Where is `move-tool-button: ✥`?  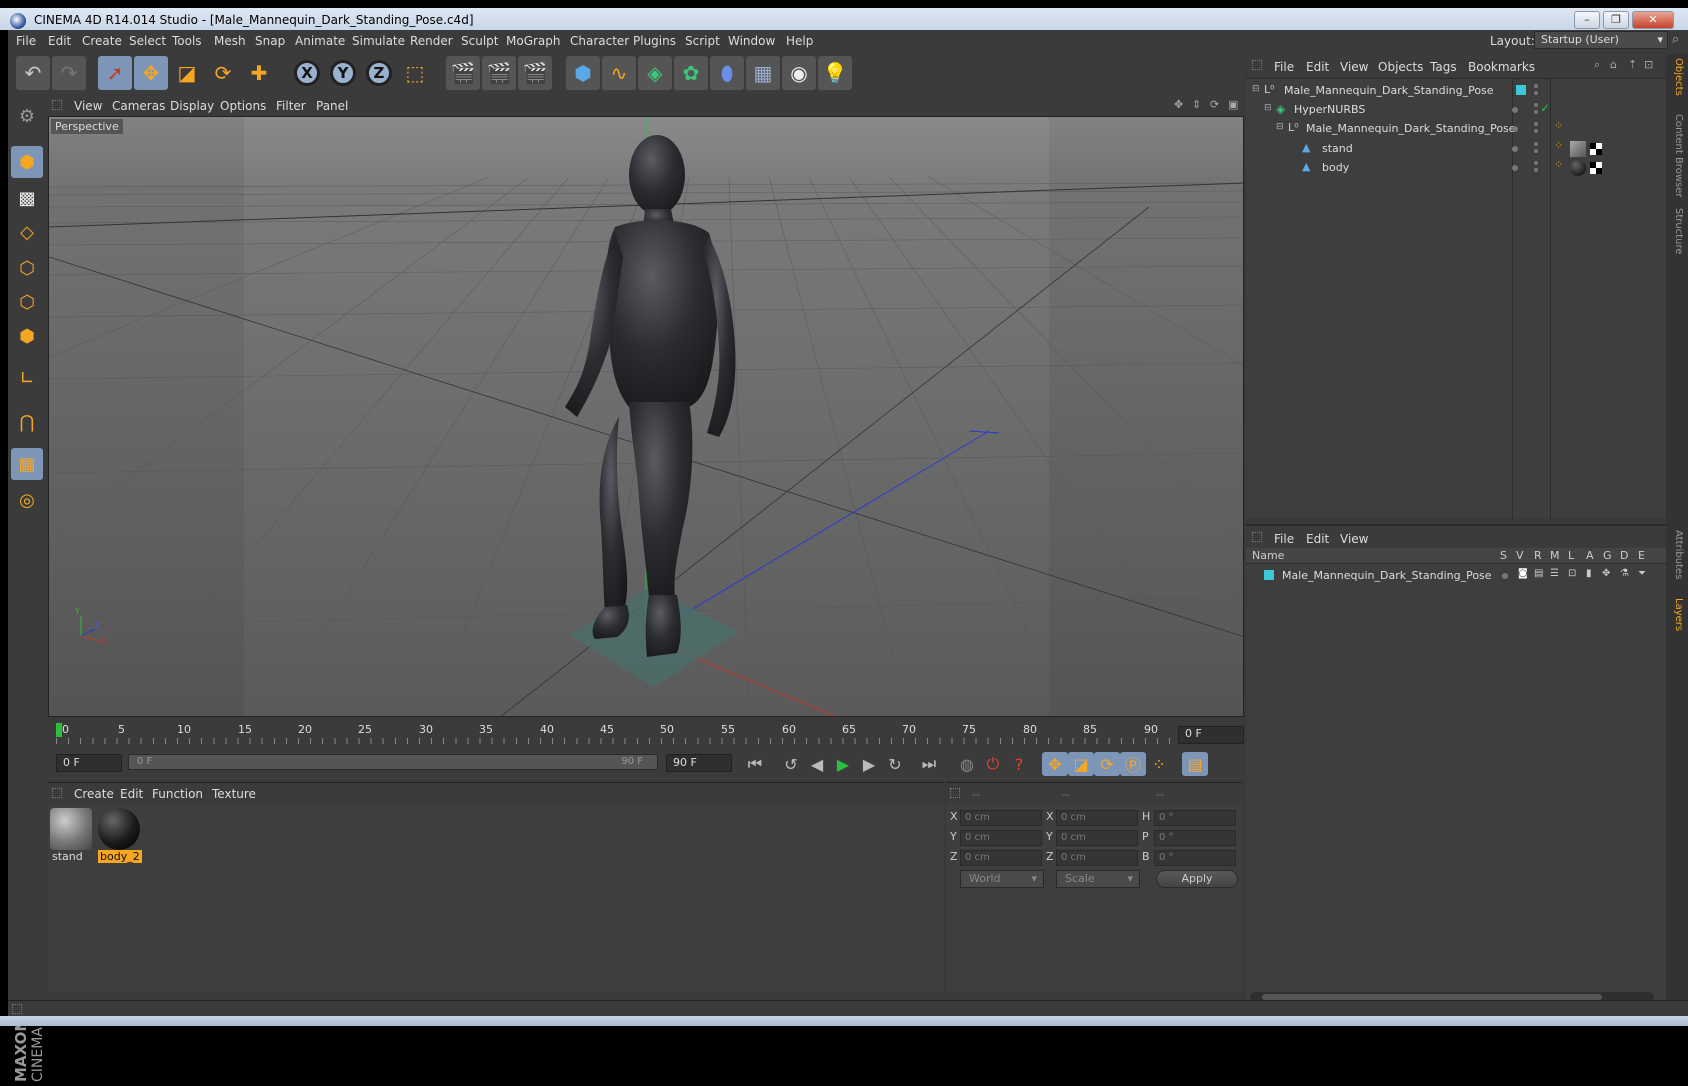
move-tool-button: ✥ is located at coordinates (151, 73).